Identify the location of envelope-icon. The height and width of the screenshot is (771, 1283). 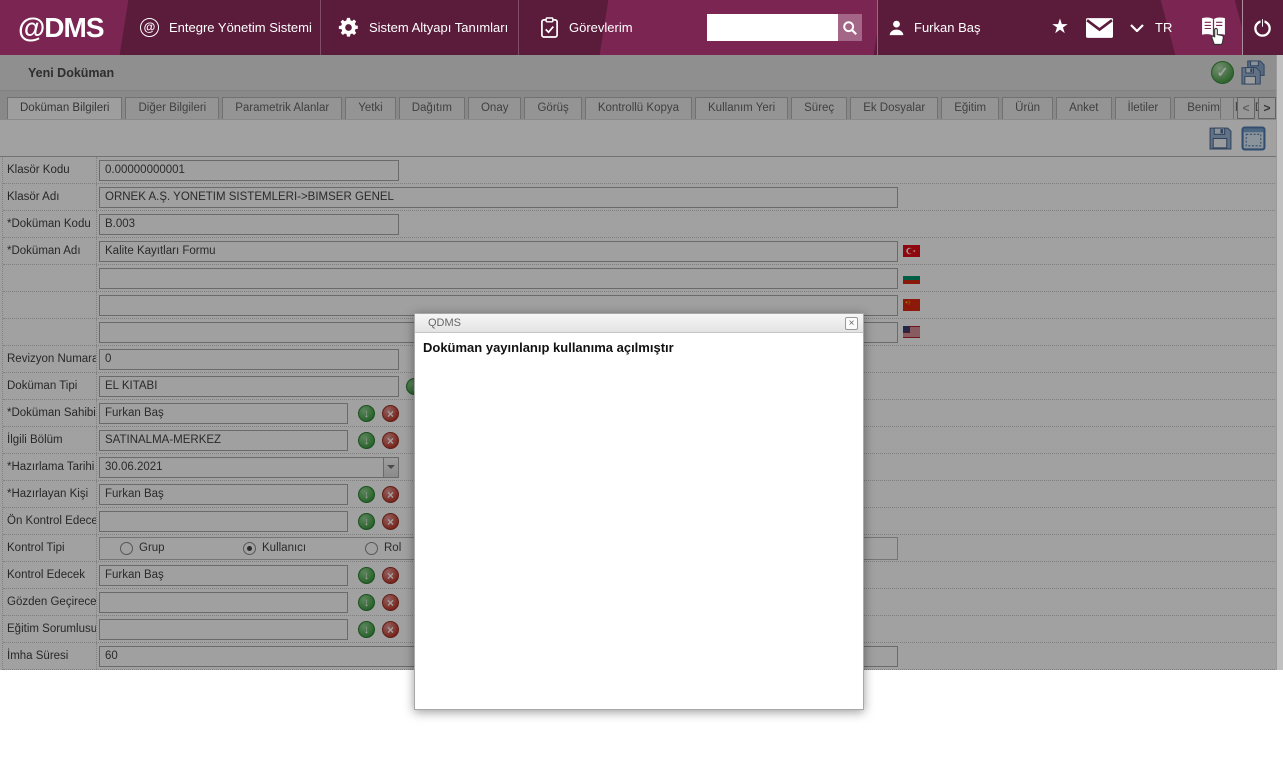
(1099, 27).